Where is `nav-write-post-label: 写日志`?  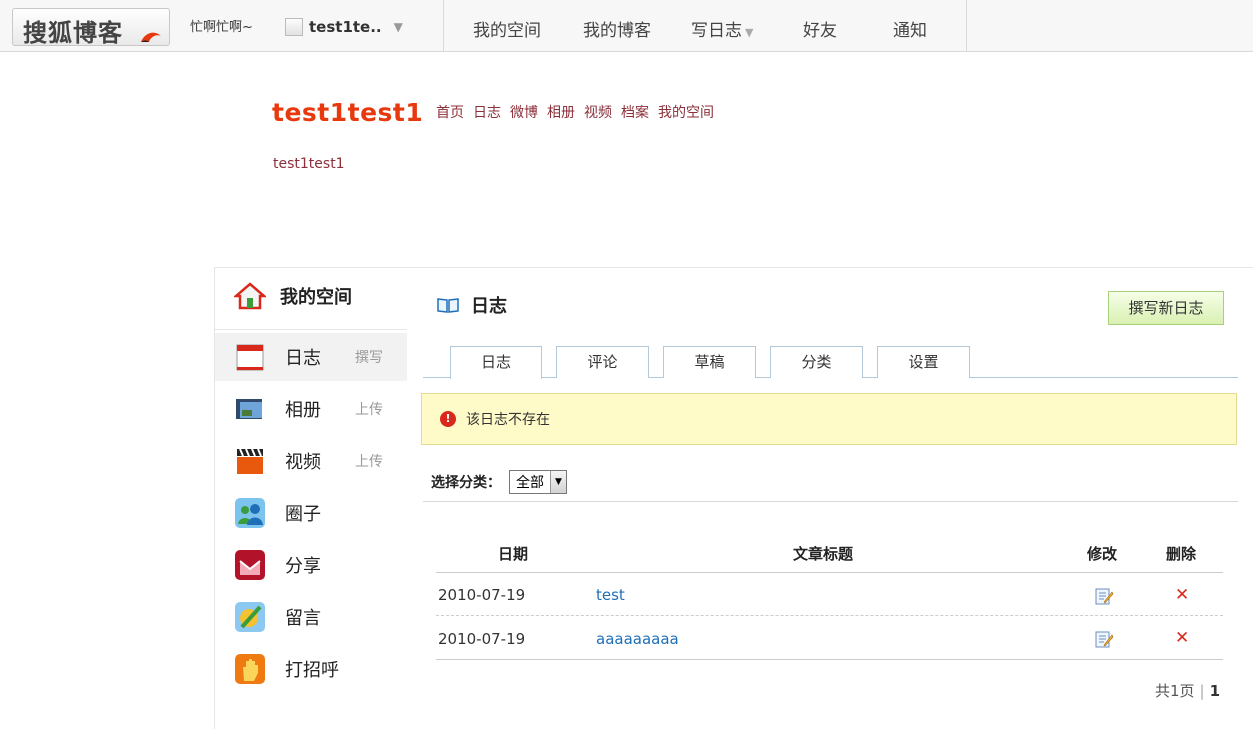
nav-write-post-label: 写日志 is located at coordinates (716, 31).